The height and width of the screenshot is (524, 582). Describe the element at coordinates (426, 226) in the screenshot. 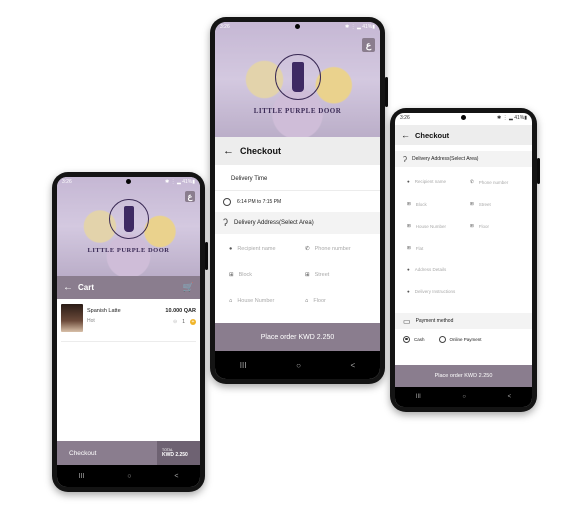

I see `house-number-field: ⊞ House Number` at that location.